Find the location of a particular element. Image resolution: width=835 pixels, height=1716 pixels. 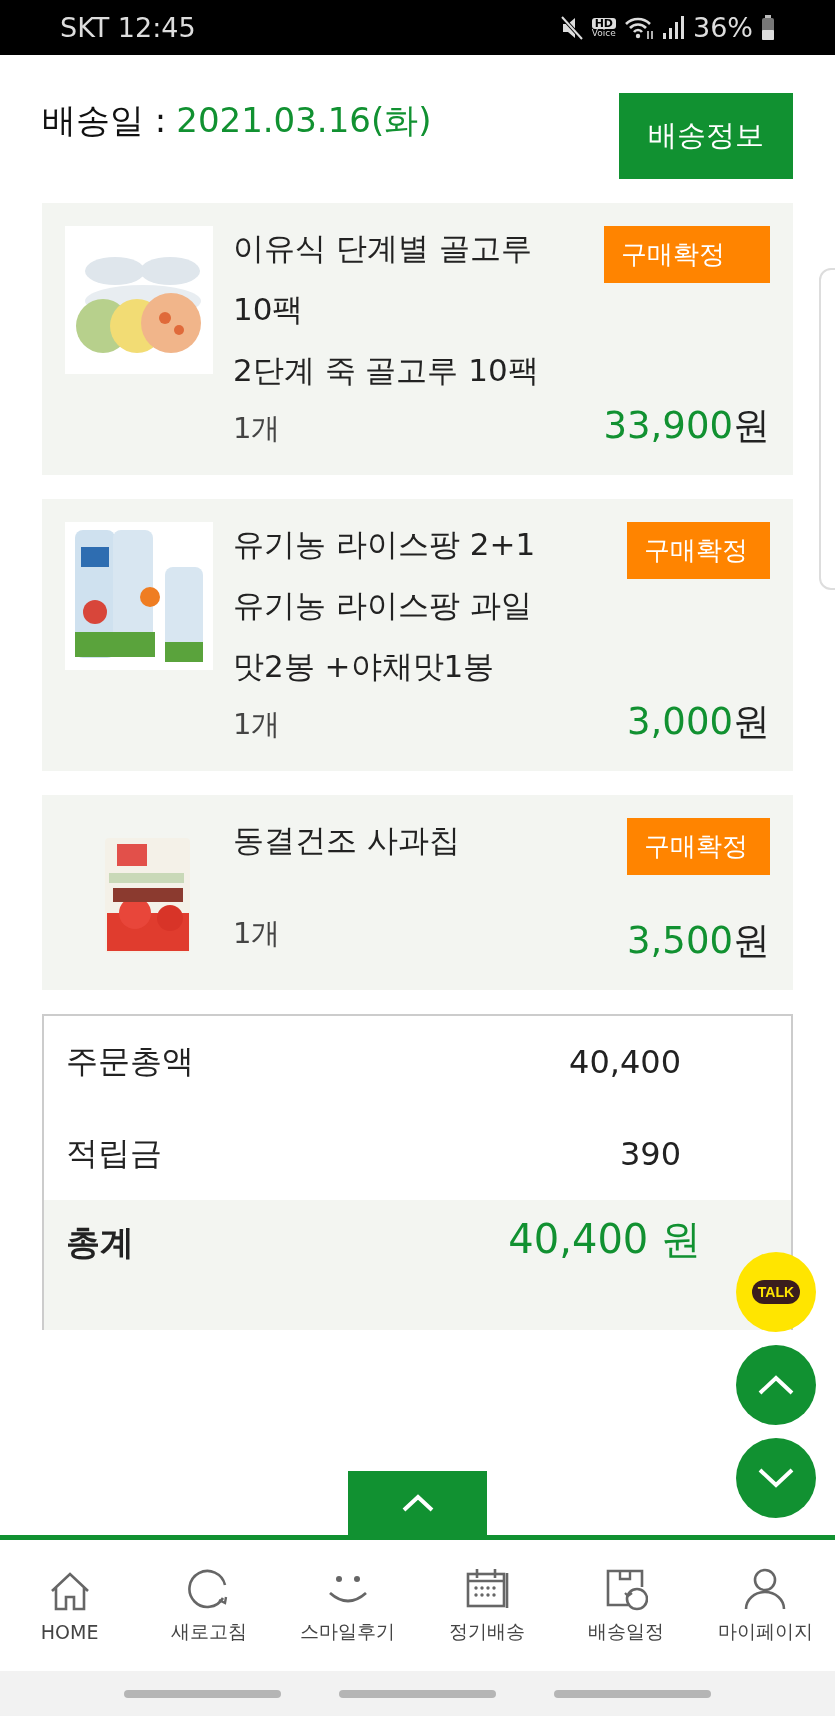

calendar-icon is located at coordinates (487, 1588).